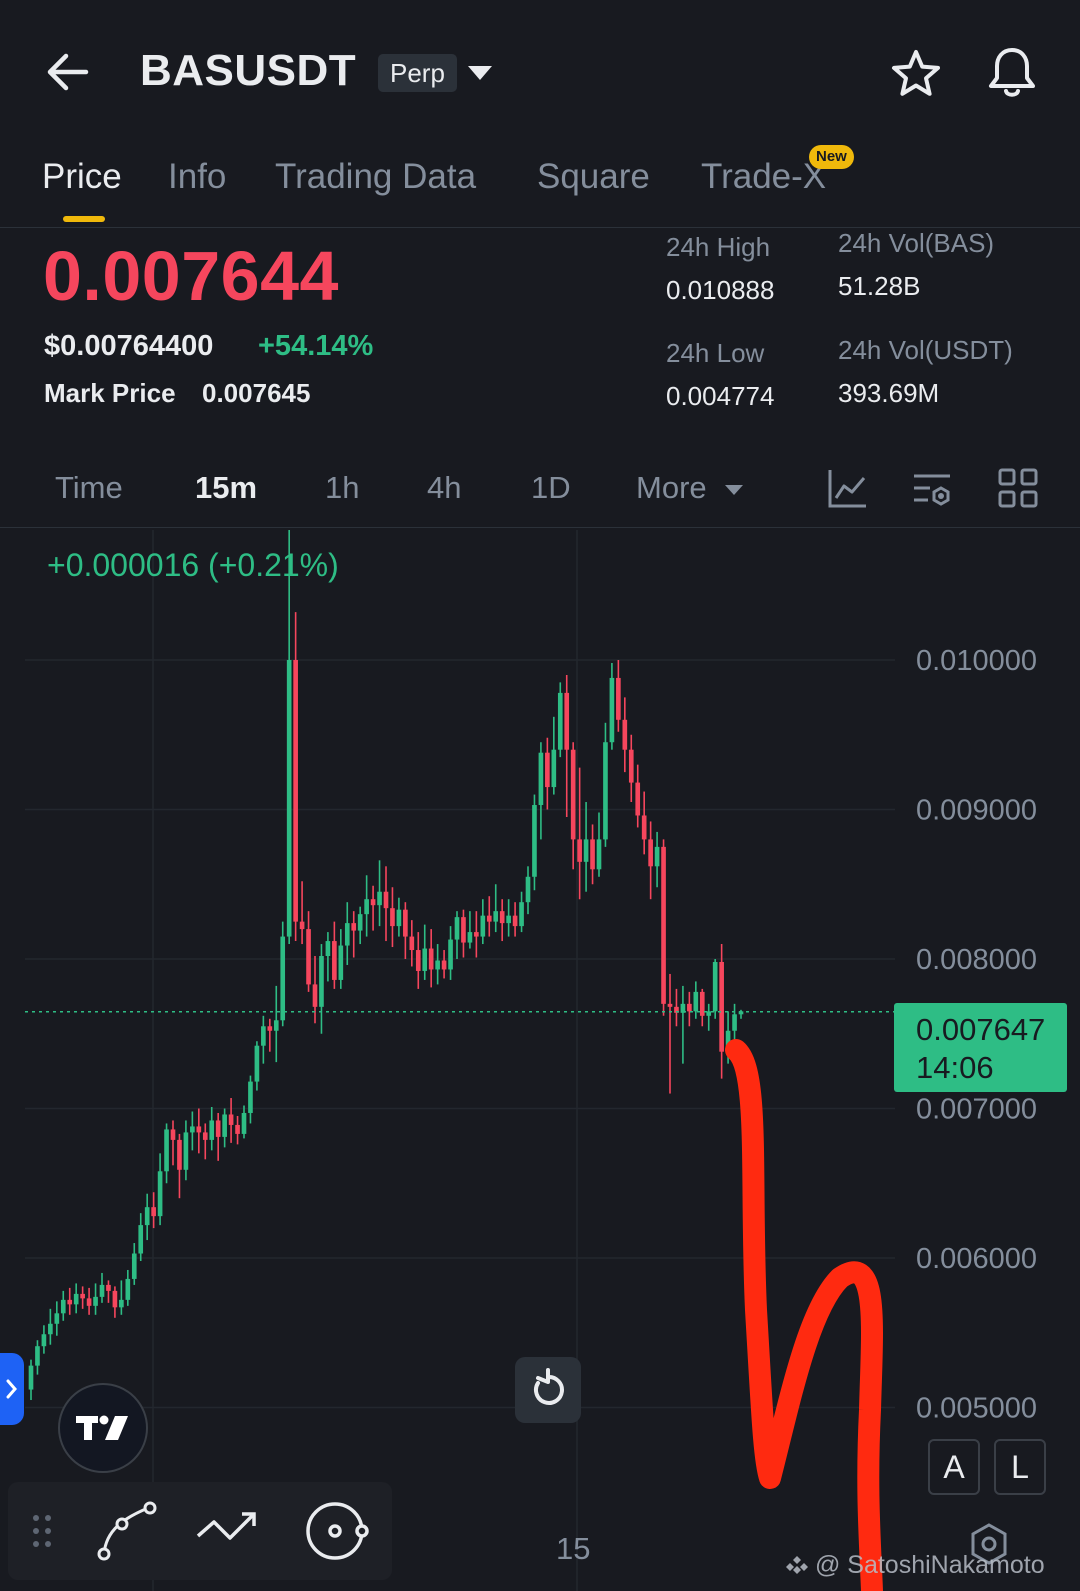 The image size is (1080, 1591). I want to click on new-badge: New, so click(831, 157).